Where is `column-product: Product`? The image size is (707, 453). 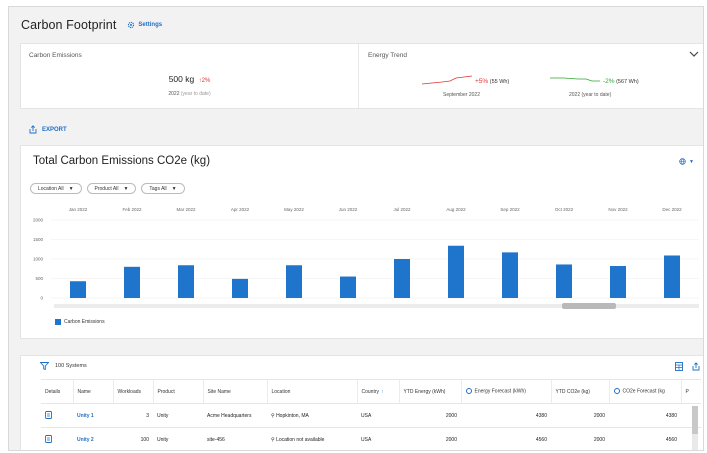
column-product: Product is located at coordinates (177, 391).